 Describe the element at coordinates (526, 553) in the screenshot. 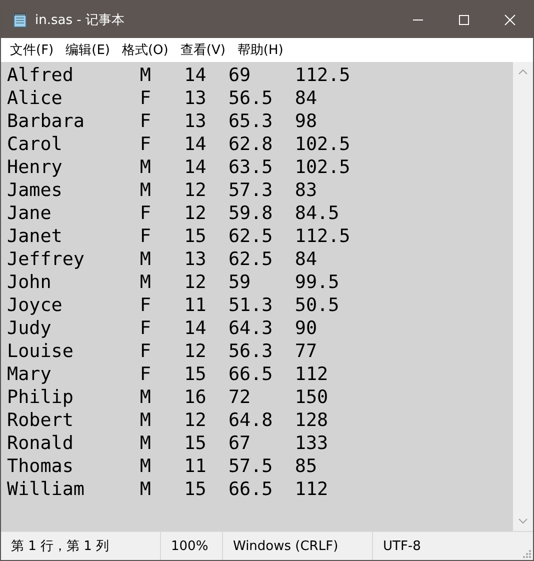

I see `resize-grip-icon` at that location.